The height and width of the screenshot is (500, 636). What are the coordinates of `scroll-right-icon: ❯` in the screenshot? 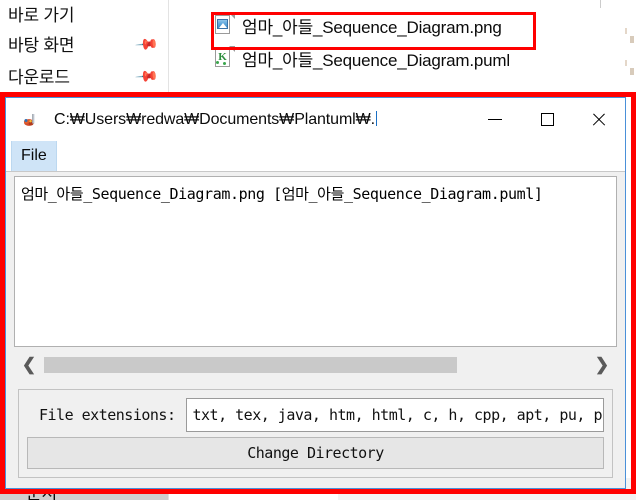 It's located at (602, 365).